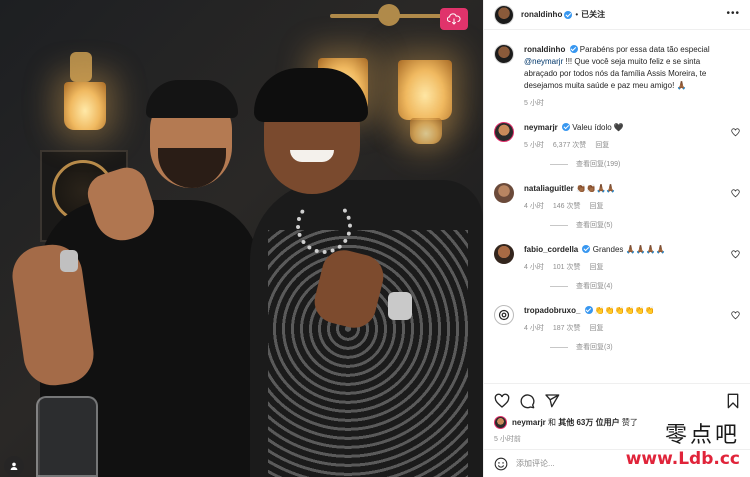  Describe the element at coordinates (504, 54) in the screenshot. I see `caption-avatar` at that location.